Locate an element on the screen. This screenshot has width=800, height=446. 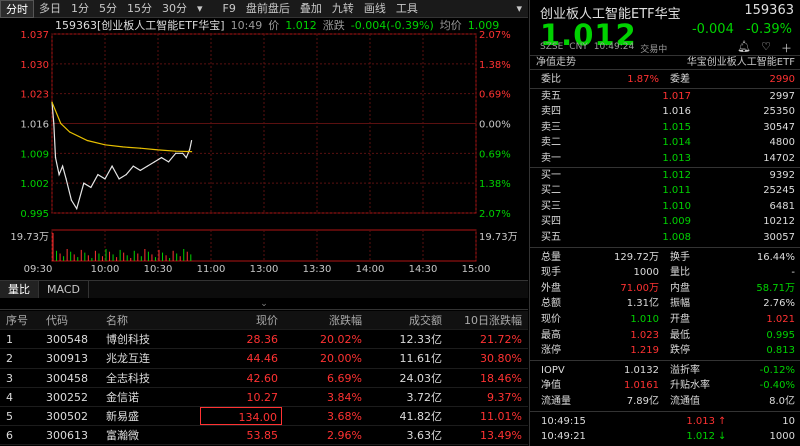
resize-handle: ⌄ is located at coordinates (264, 304).